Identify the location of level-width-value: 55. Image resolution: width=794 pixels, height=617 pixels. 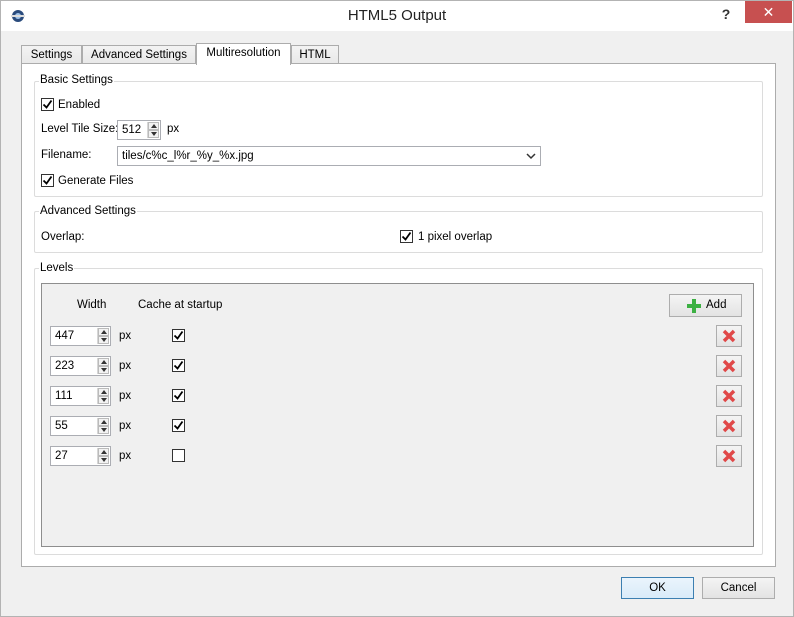
(61, 426).